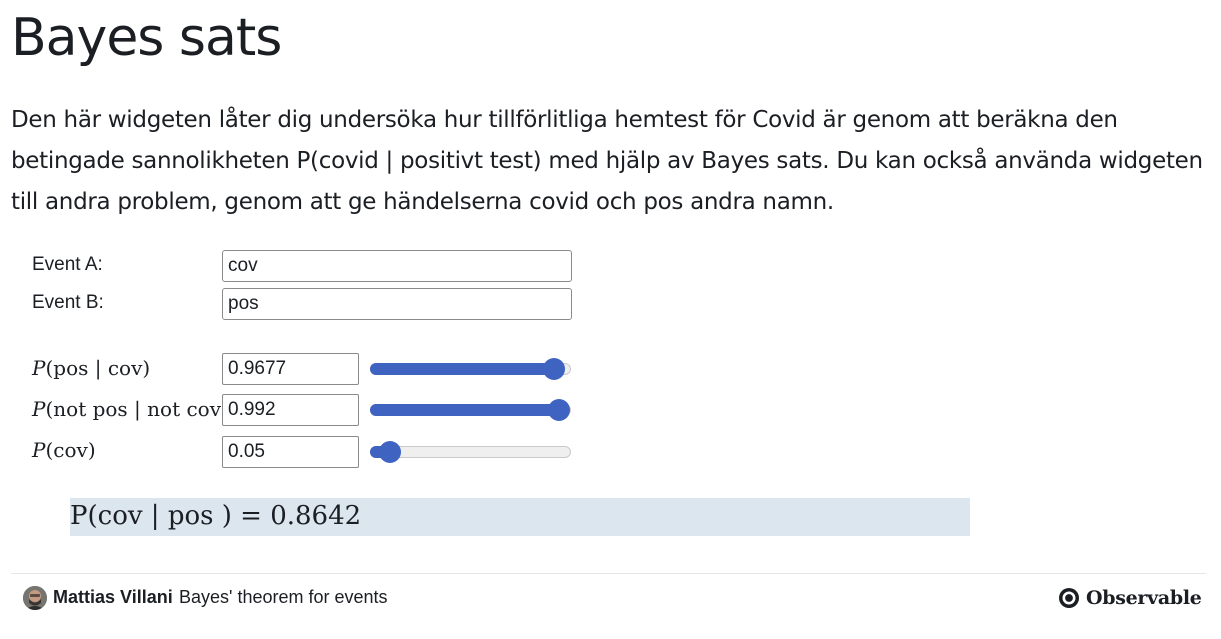 This screenshot has width=1221, height=639. I want to click on p-pos-given-cov-input, so click(290, 369).